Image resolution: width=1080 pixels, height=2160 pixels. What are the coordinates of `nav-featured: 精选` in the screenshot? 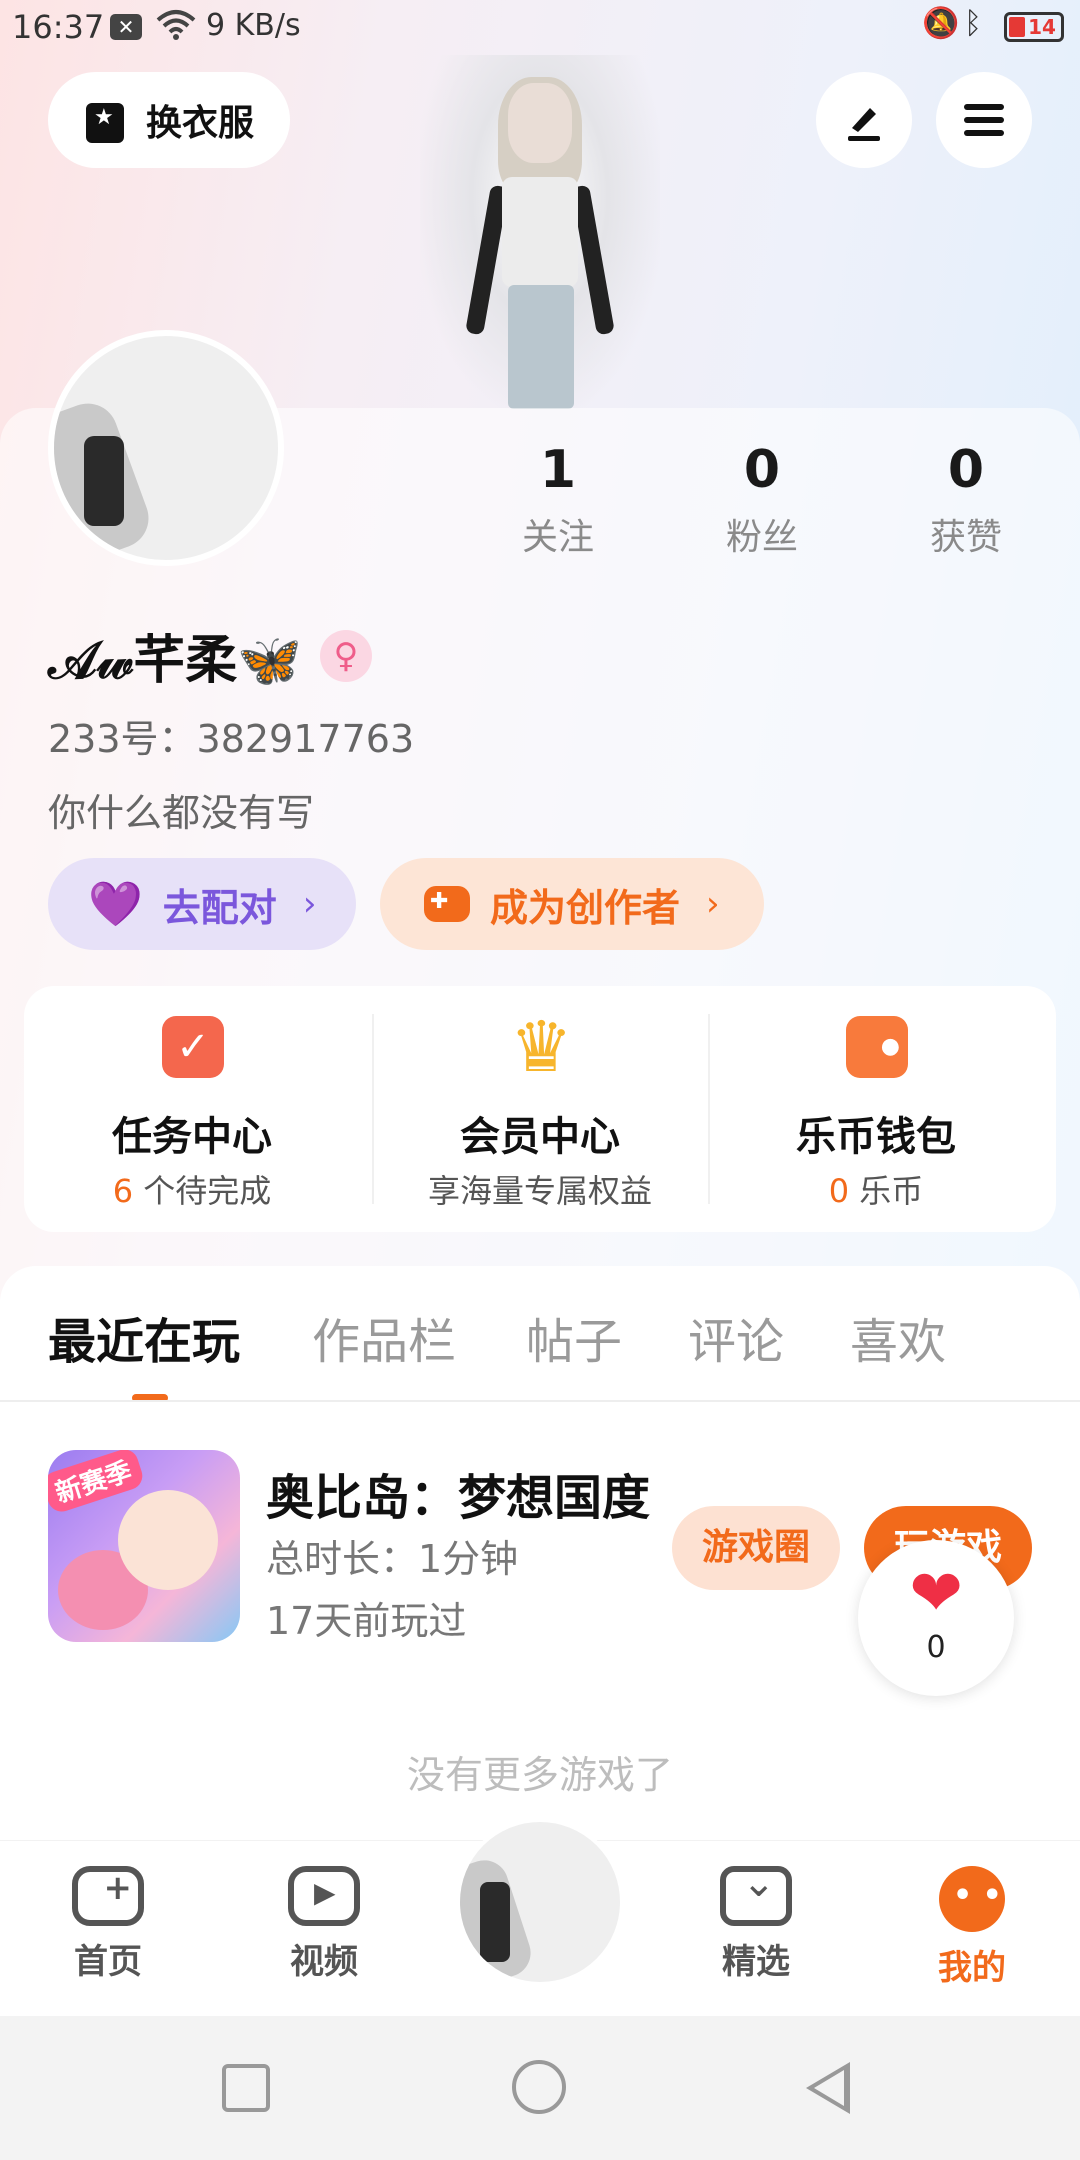 It's located at (756, 1921).